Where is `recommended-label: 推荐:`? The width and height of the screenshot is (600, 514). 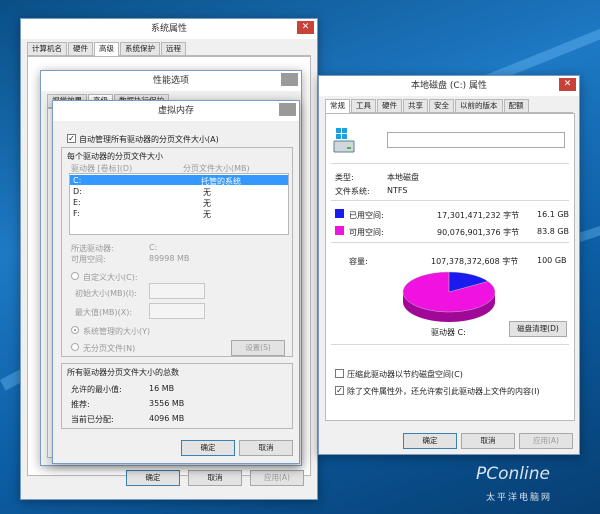 recommended-label: 推荐: is located at coordinates (80, 404).